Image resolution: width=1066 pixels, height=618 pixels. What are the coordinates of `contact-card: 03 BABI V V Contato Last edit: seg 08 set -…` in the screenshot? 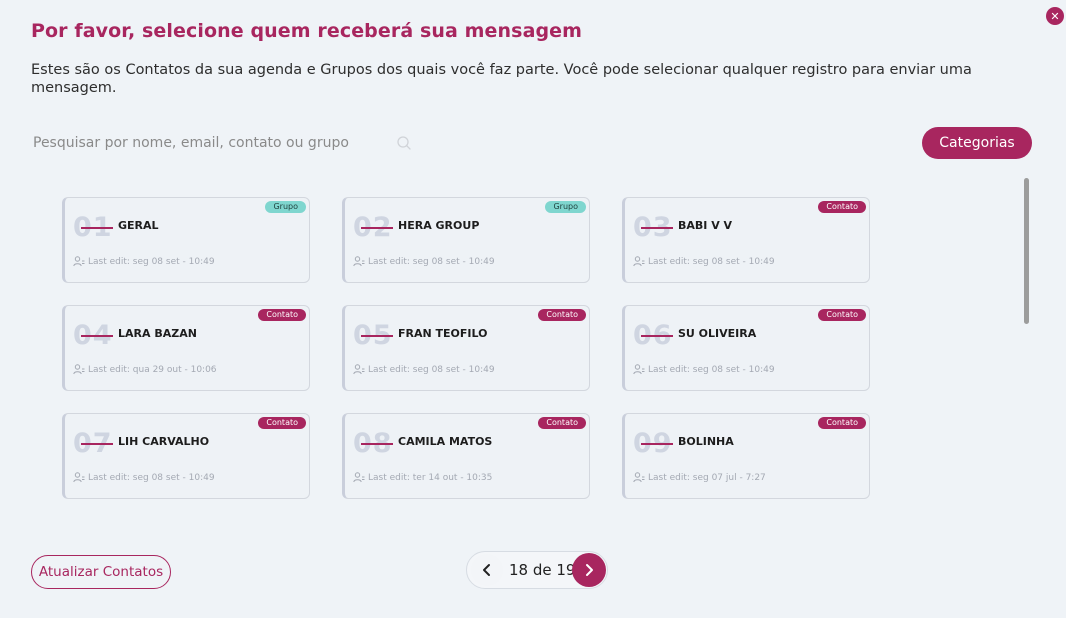 It's located at (746, 240).